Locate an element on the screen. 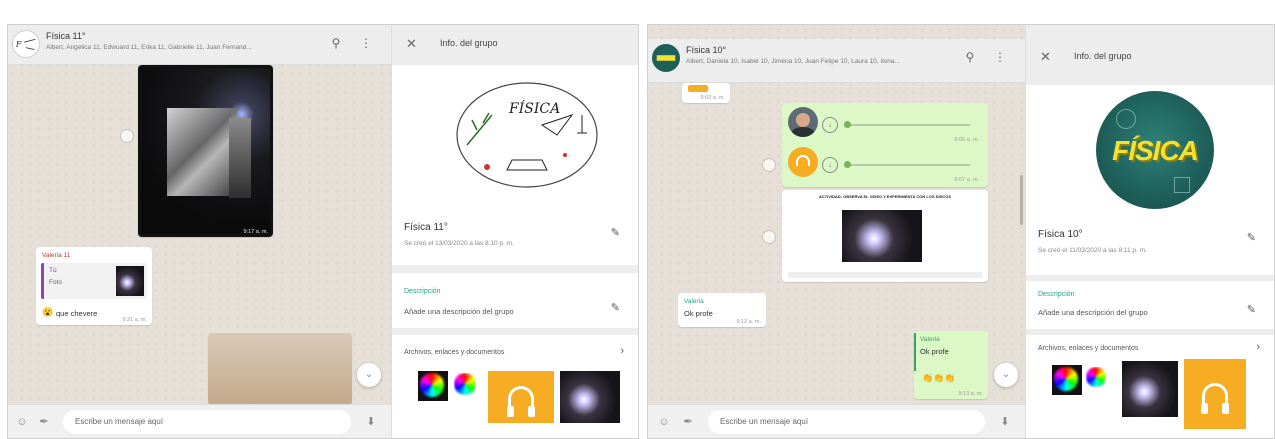  incoming-time: 9:12 a. m. is located at coordinates (748, 322).